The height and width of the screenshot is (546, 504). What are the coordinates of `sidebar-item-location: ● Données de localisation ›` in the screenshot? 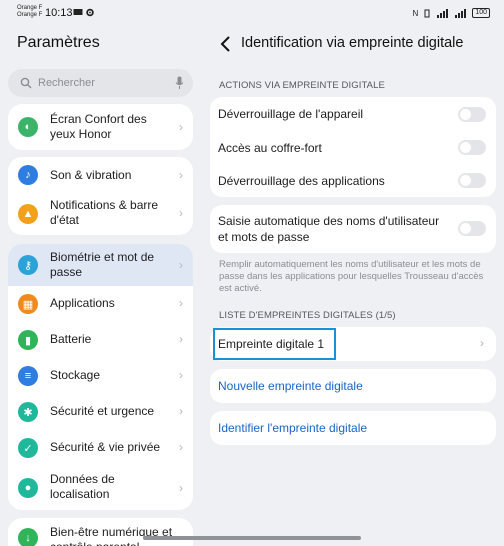 It's located at (100, 488).